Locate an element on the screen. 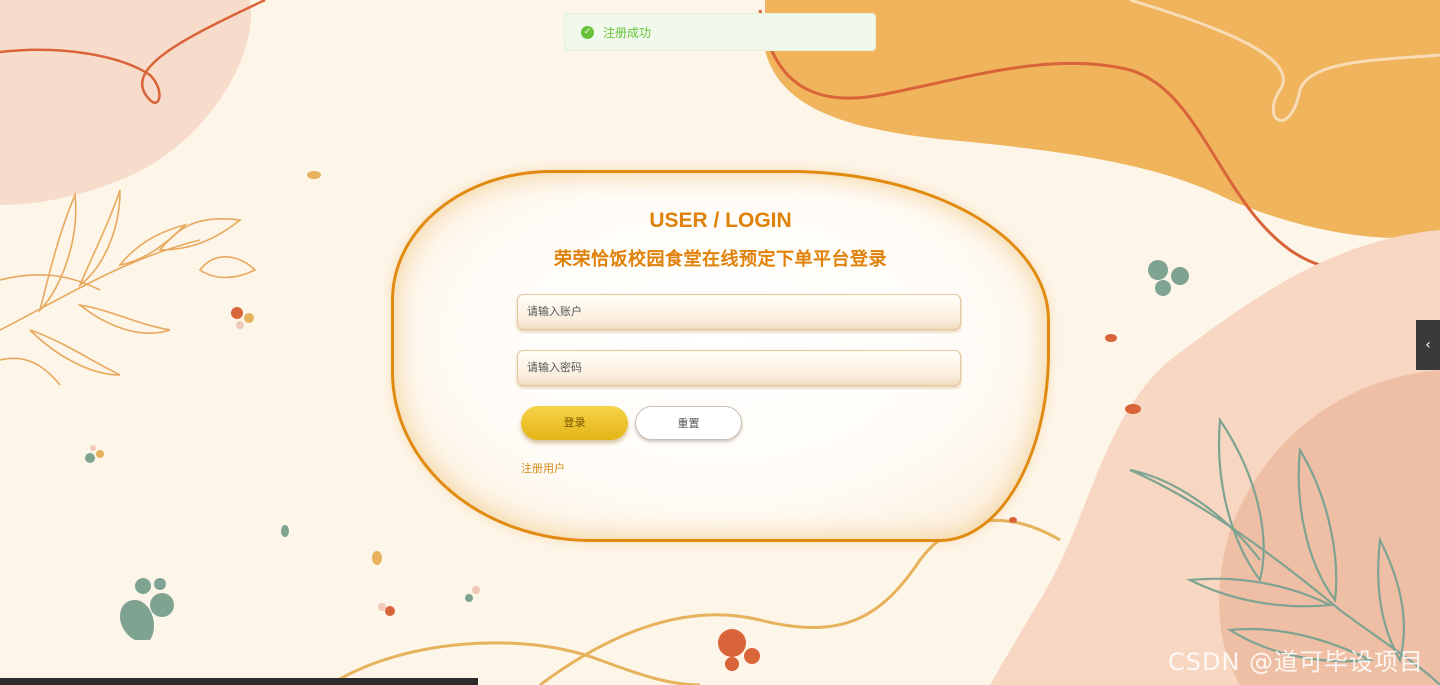 The image size is (1440, 685). bottom-status-bar is located at coordinates (239, 681).